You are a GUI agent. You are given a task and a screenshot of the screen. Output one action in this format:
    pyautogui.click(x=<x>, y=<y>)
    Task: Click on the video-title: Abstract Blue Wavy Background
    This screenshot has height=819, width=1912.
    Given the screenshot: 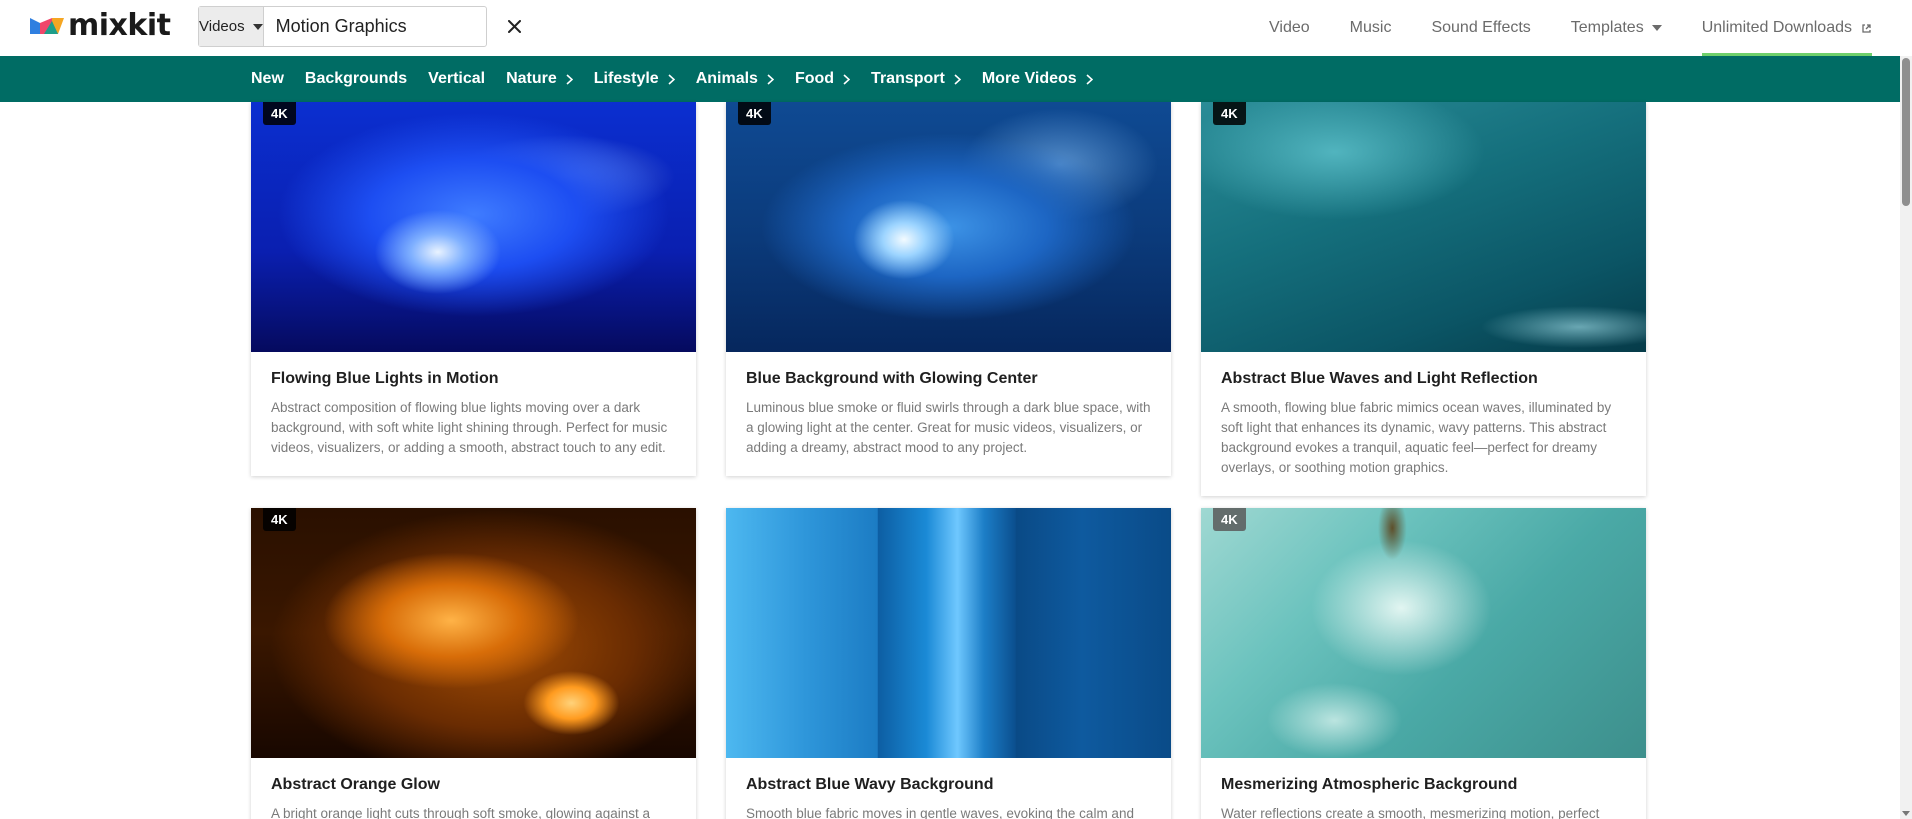 What is the action you would take?
    pyautogui.click(x=948, y=785)
    